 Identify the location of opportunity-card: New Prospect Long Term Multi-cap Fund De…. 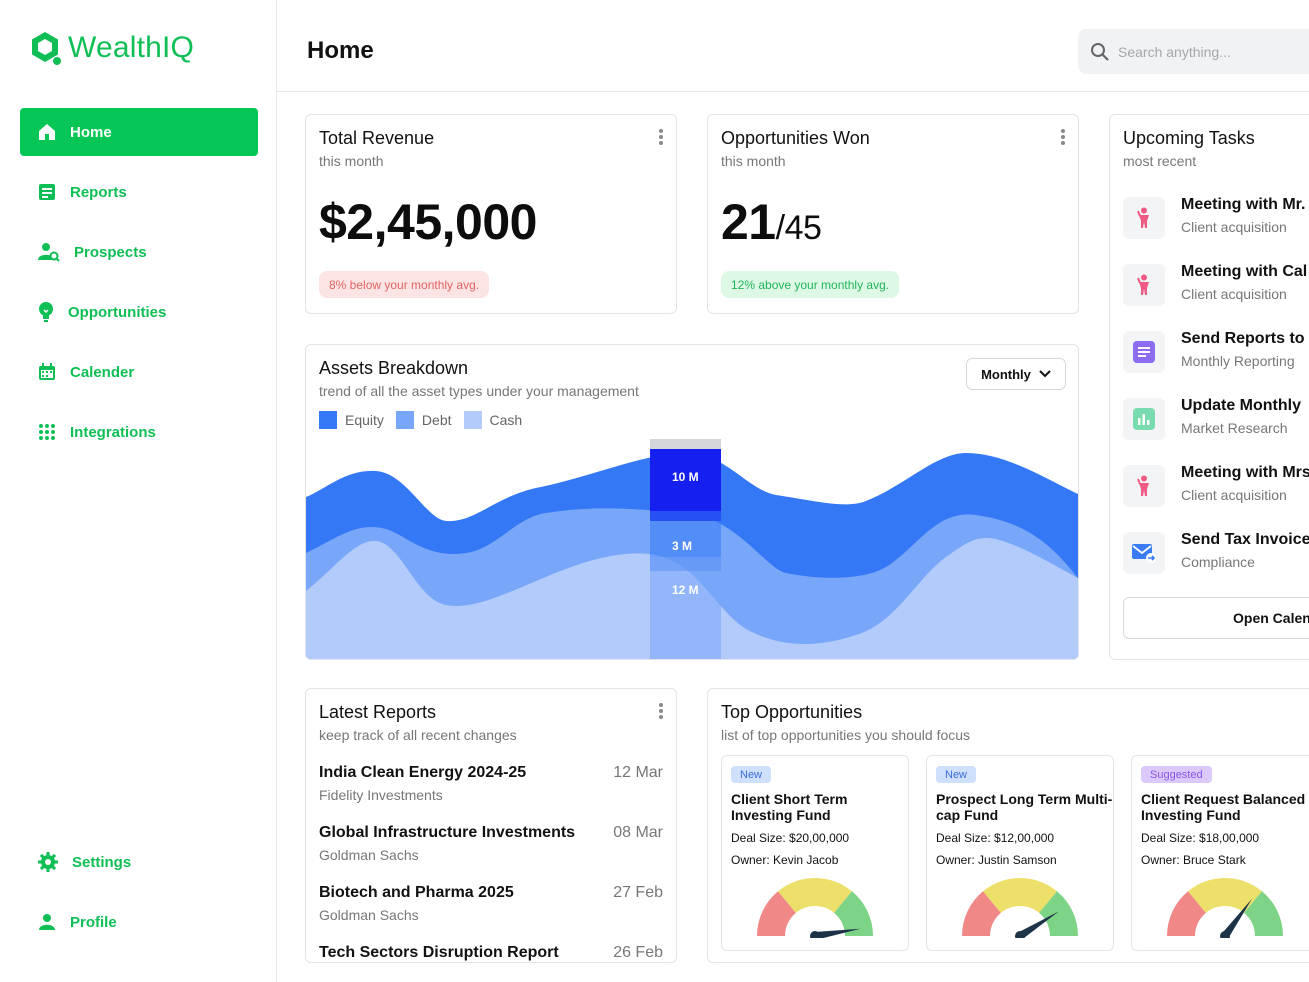
(1020, 853).